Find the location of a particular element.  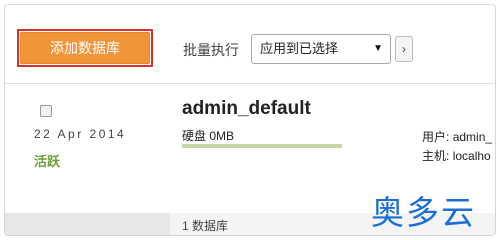

bulk-action-go-button: › is located at coordinates (404, 49).